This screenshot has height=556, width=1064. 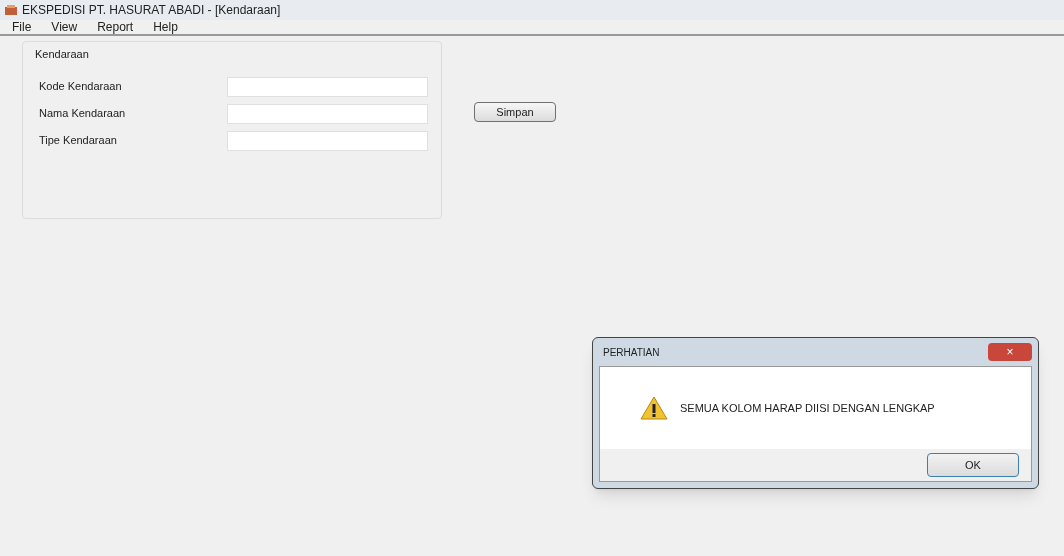 I want to click on warning-icon, so click(x=654, y=408).